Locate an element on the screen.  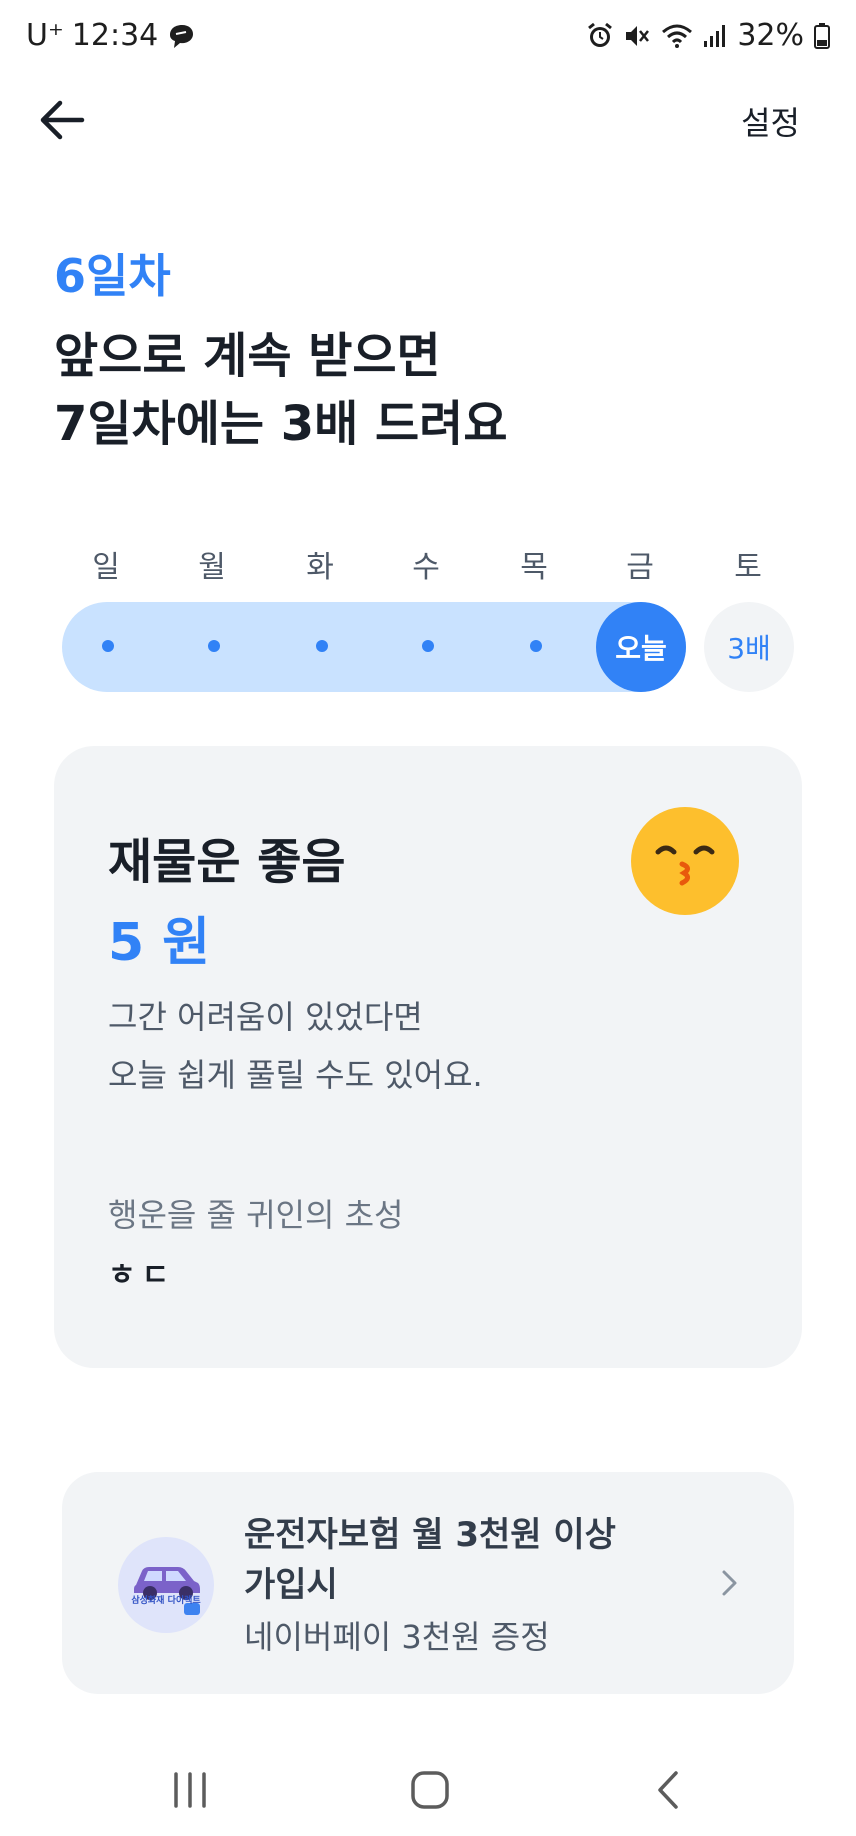
weekday-label: 금 is located at coordinates (640, 567).